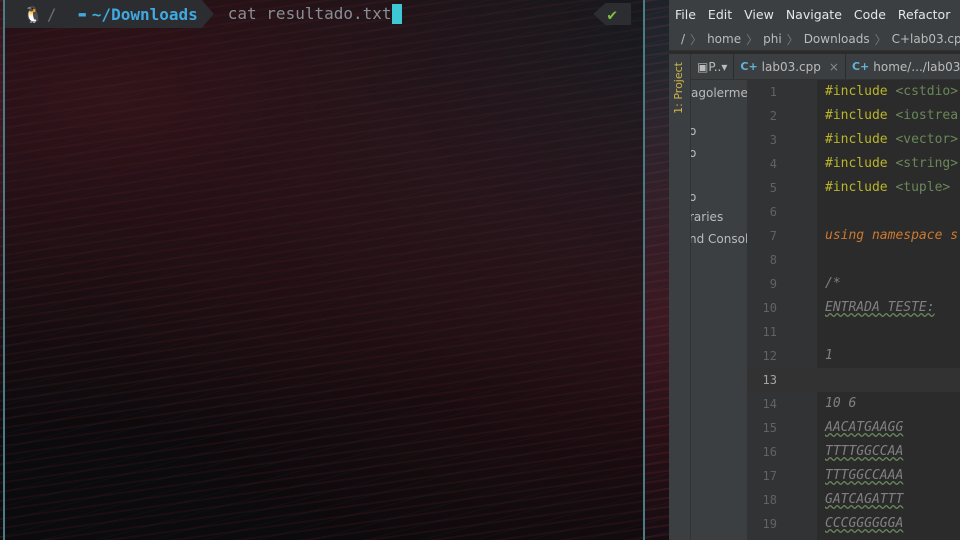 This screenshot has width=960, height=540. I want to click on line-number: 18, so click(769, 500).